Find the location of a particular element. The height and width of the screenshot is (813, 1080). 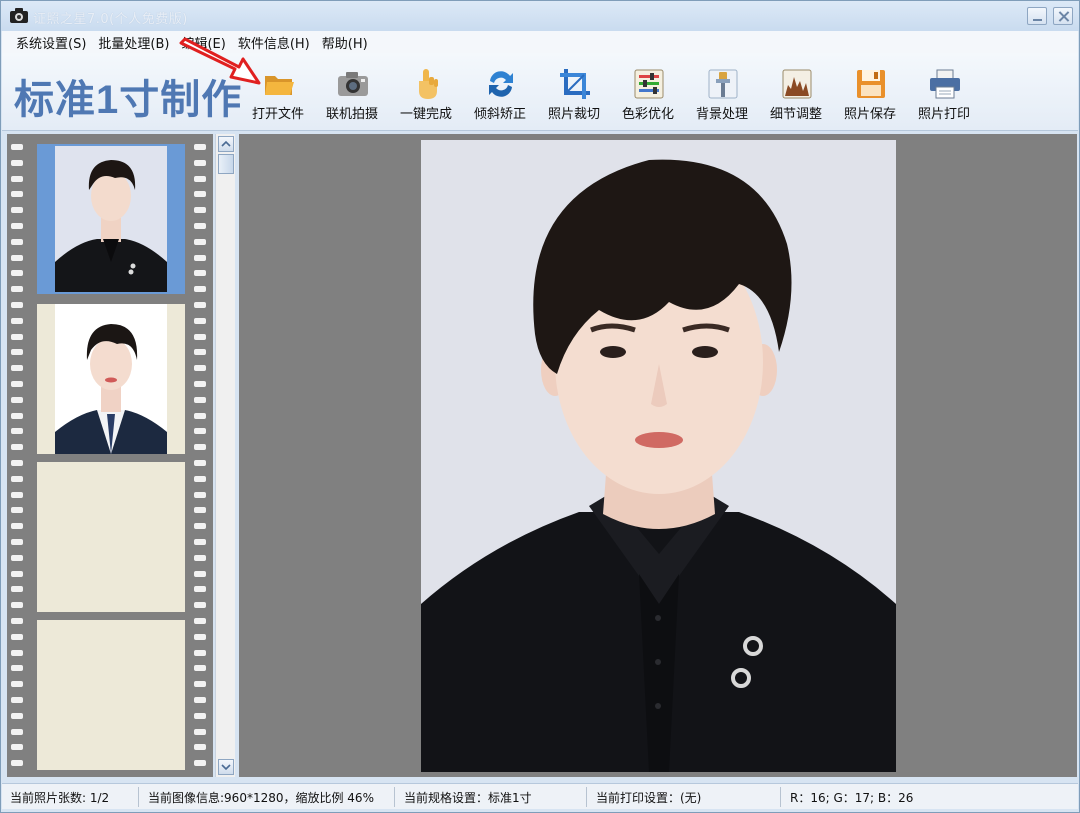

tilt-correction-button: 倾斜矫正 is located at coordinates (500, 94).